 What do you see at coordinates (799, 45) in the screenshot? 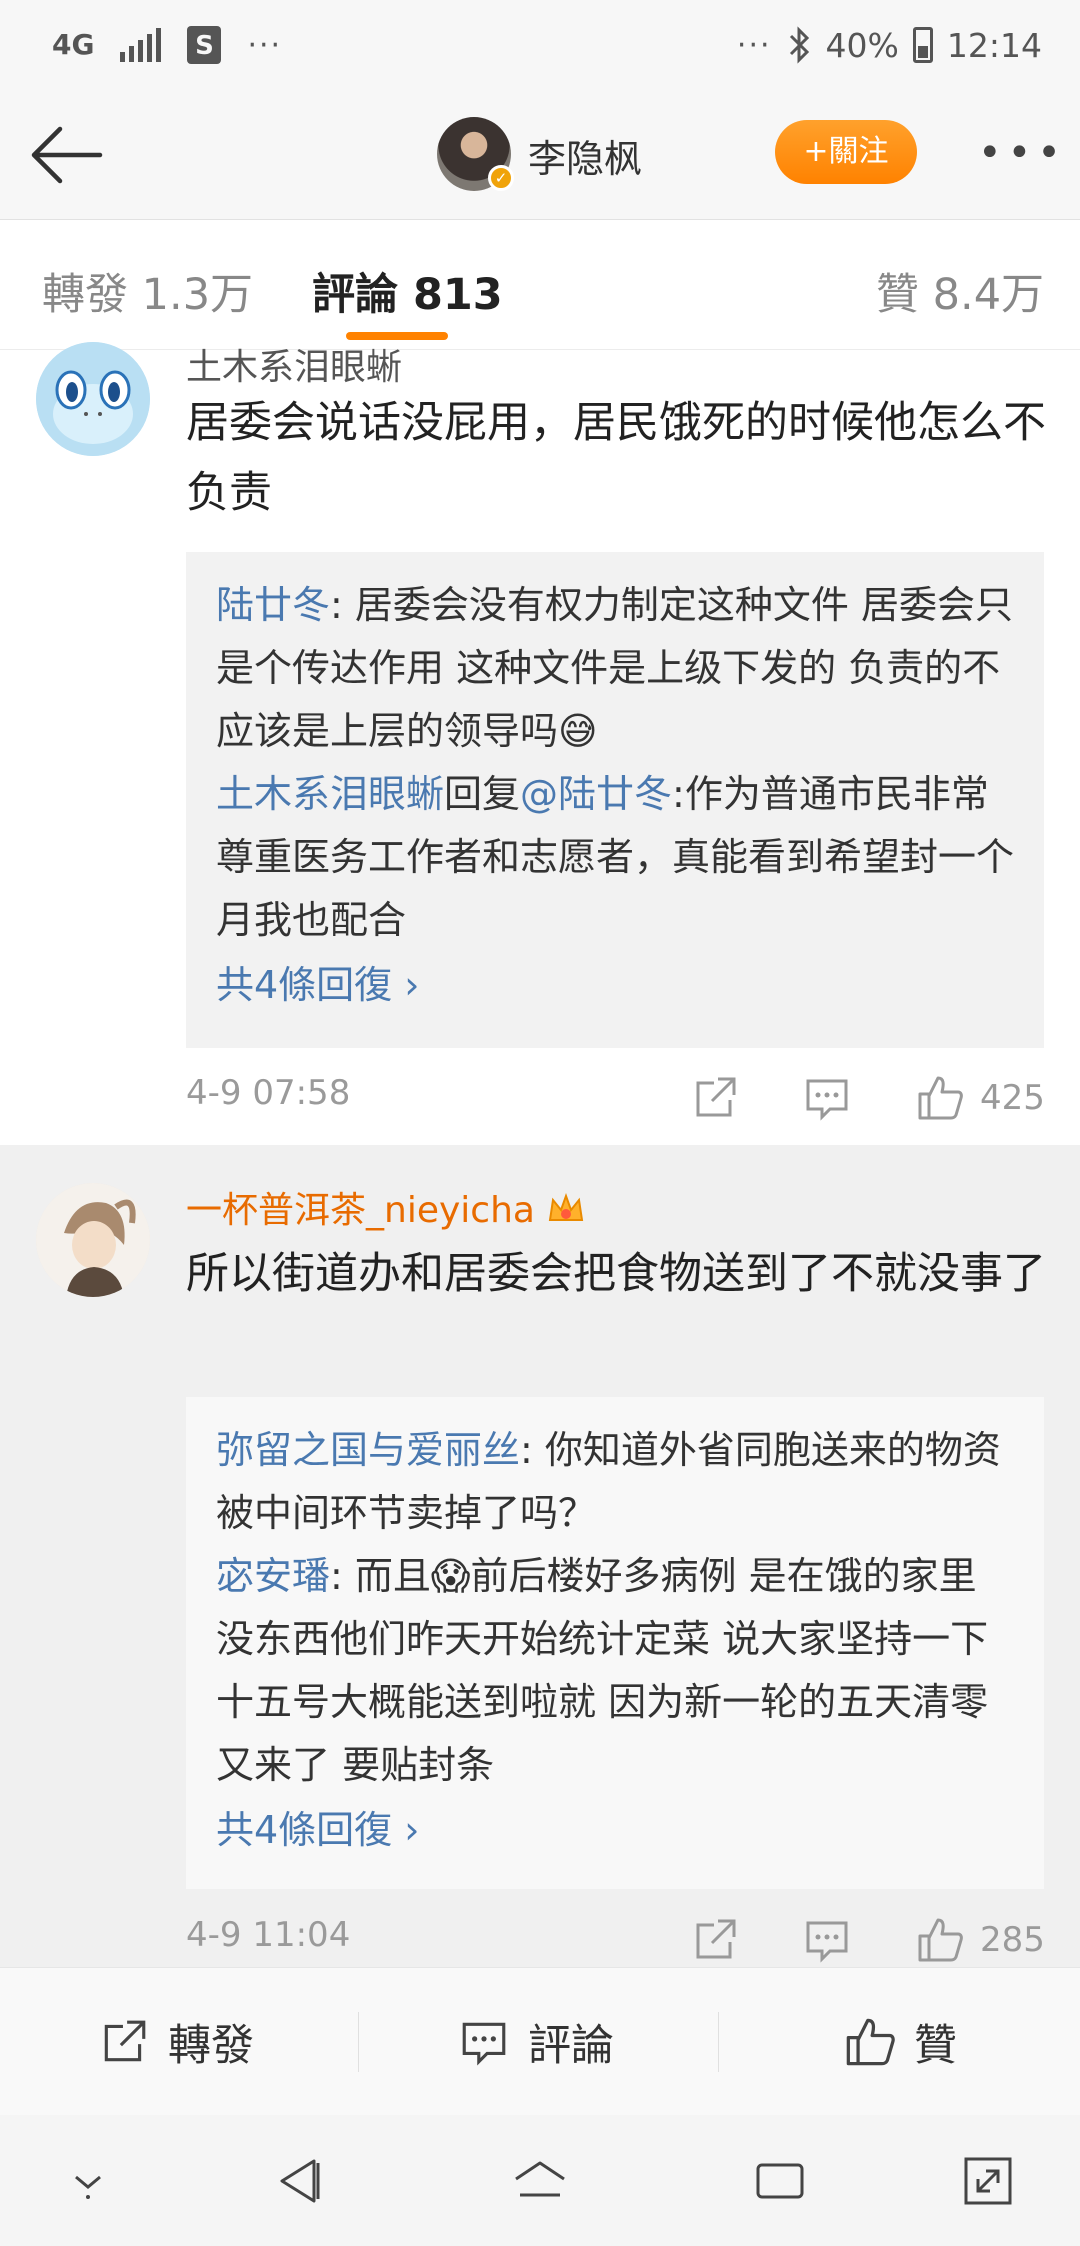
I see `bluetooth-icon` at bounding box center [799, 45].